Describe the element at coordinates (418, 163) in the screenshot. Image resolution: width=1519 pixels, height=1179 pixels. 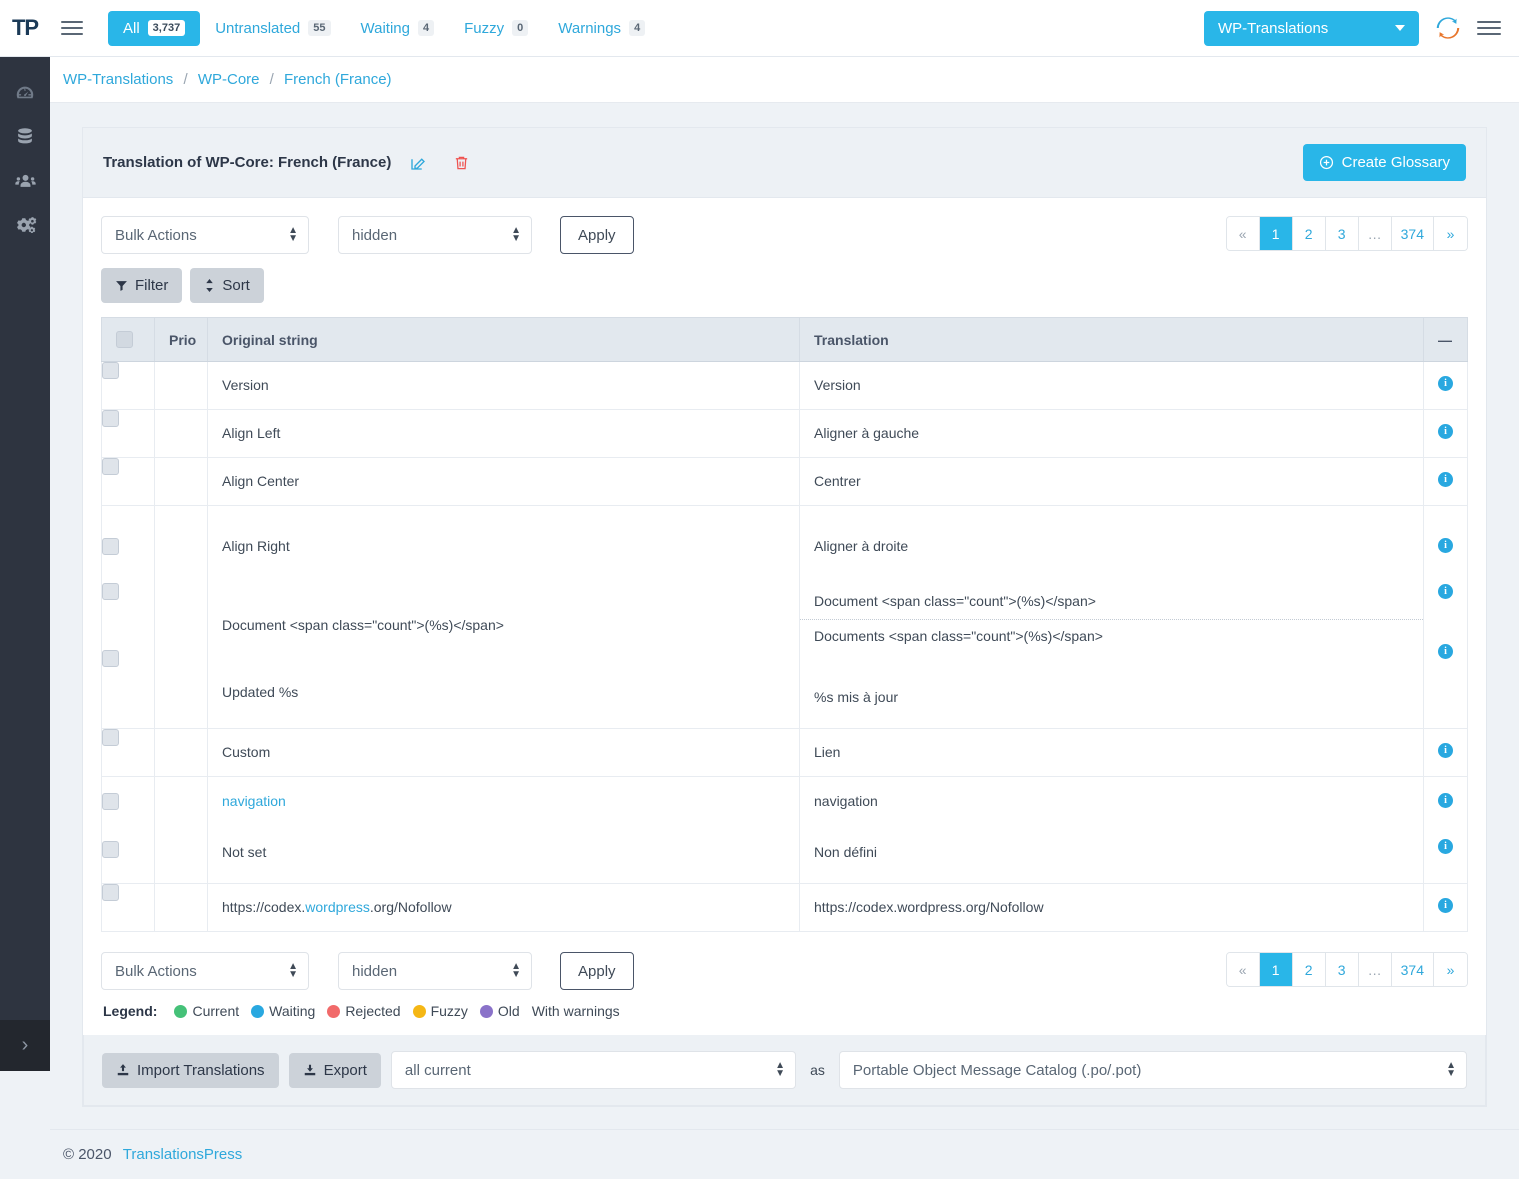
I see `edit-pencil-icon` at that location.